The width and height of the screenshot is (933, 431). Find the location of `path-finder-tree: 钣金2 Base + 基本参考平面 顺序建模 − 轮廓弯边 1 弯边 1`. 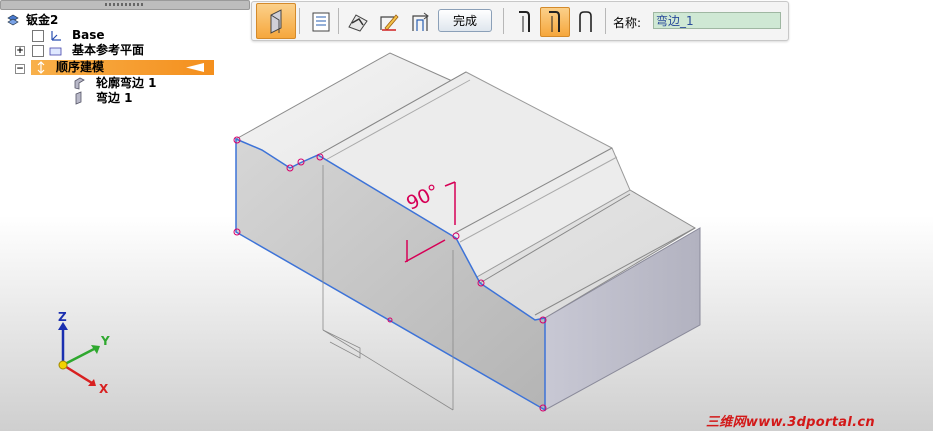

path-finder-tree: 钣金2 Base + 基本参考平面 顺序建模 − 轮廓弯边 1 弯边 1 is located at coordinates (125, 55).